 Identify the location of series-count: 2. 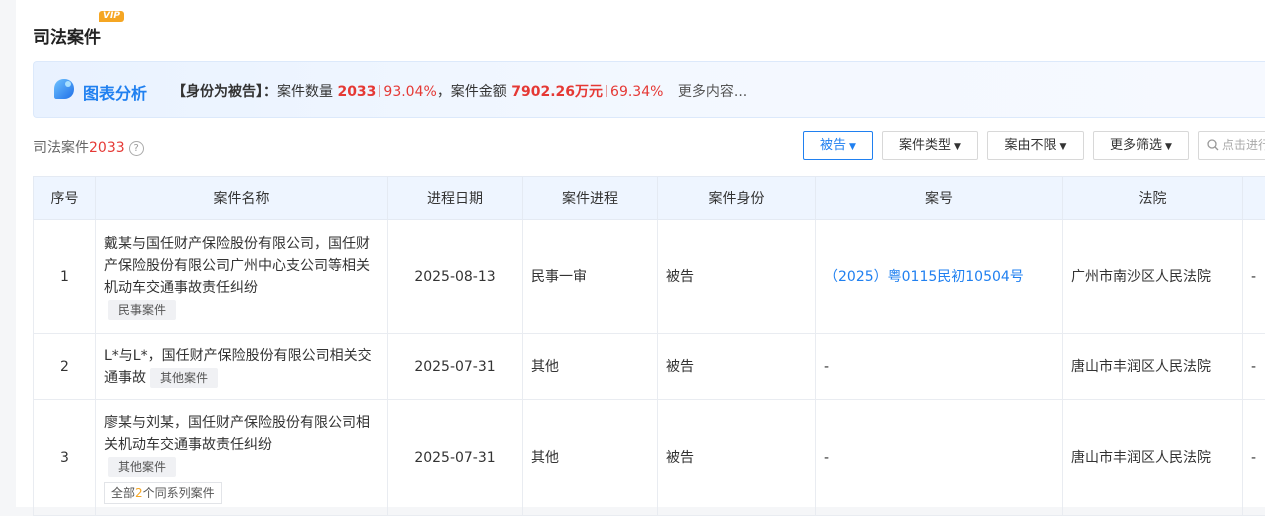
(139, 493).